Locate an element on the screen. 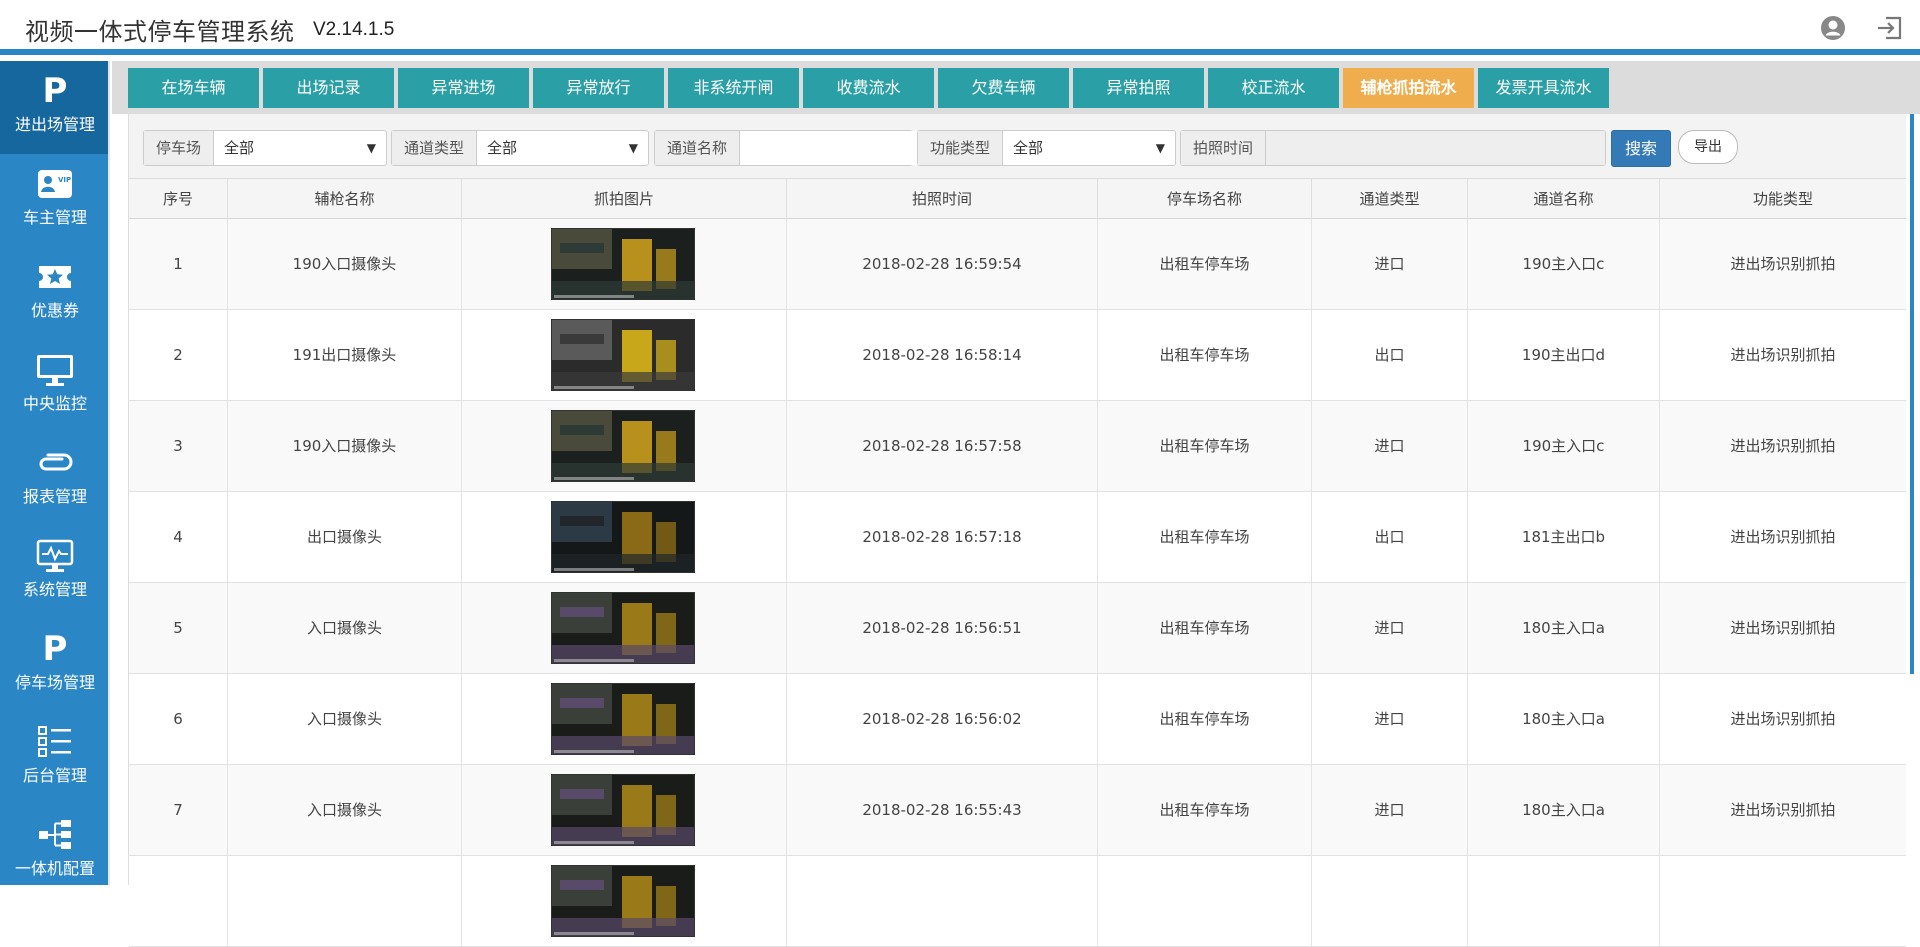  tab-payment-flow: 收费流水 is located at coordinates (868, 88).